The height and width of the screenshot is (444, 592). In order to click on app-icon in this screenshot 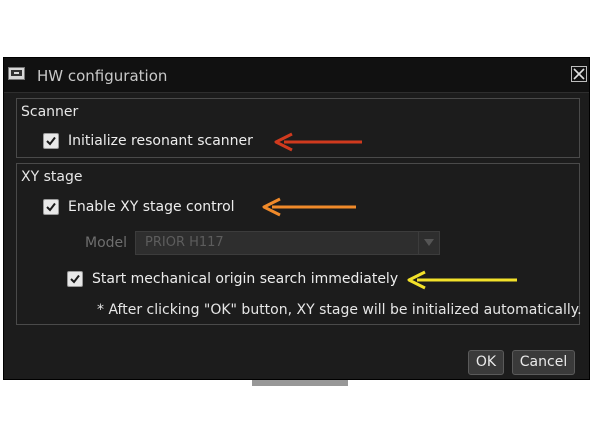, I will do `click(16, 73)`.